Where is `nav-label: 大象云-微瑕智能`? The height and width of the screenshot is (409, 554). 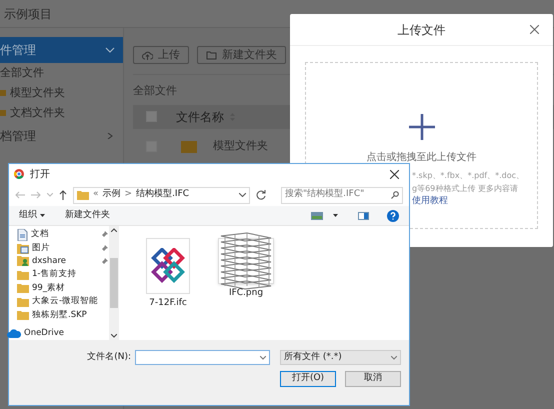 nav-label: 大象云-微瑕智能 is located at coordinates (65, 301).